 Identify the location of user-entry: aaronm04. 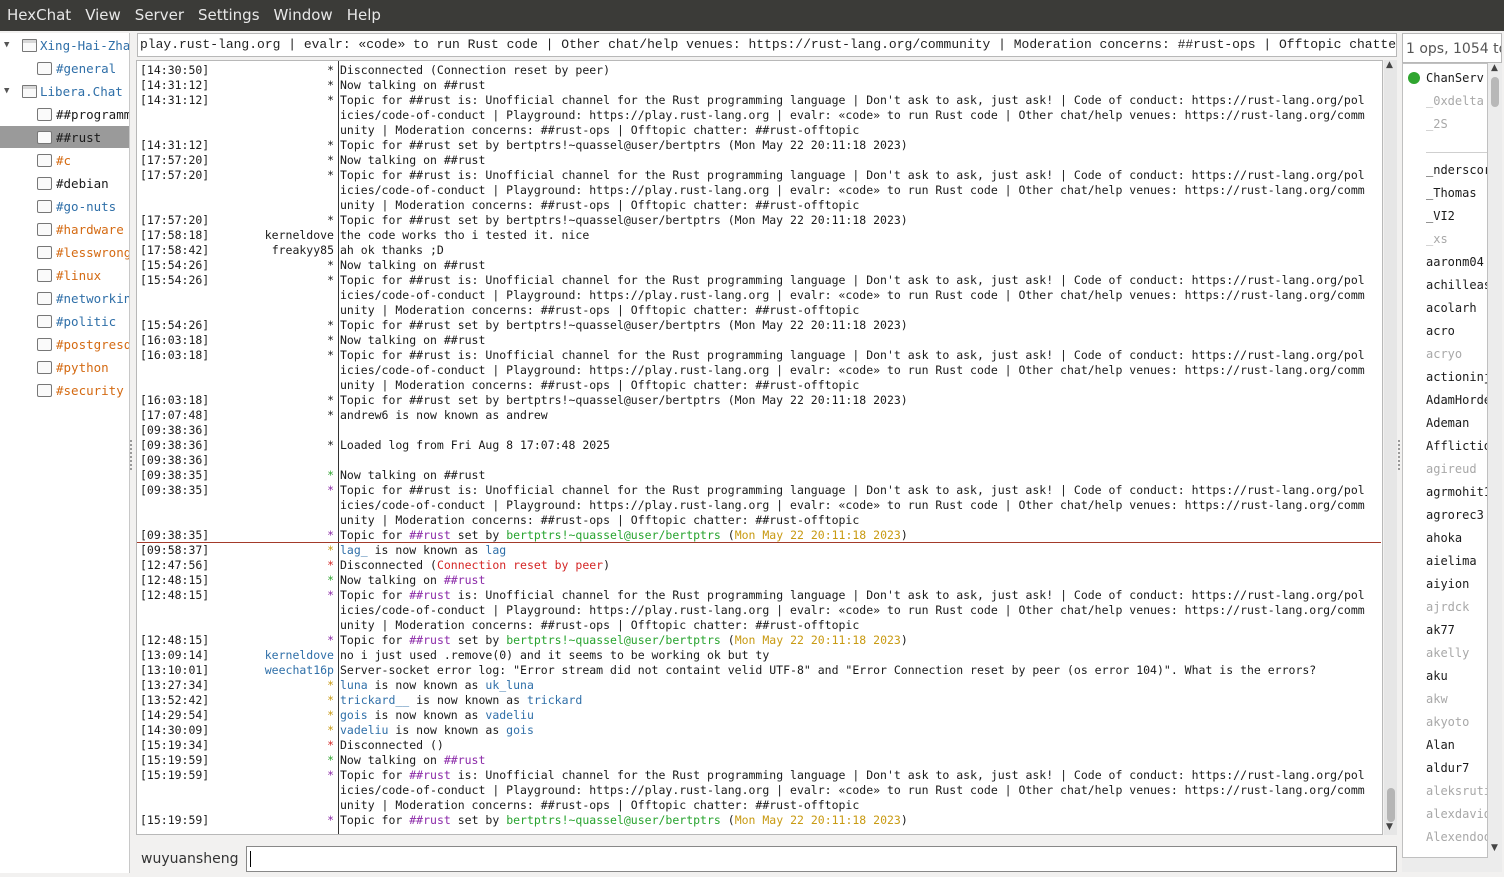
(1445, 262).